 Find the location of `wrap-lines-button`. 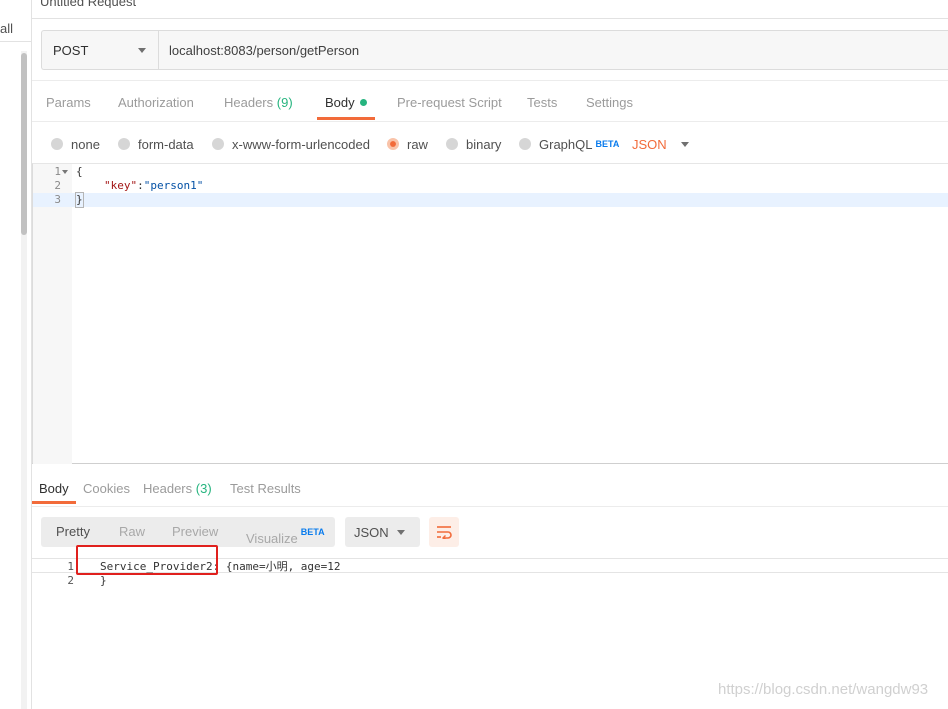

wrap-lines-button is located at coordinates (444, 532).